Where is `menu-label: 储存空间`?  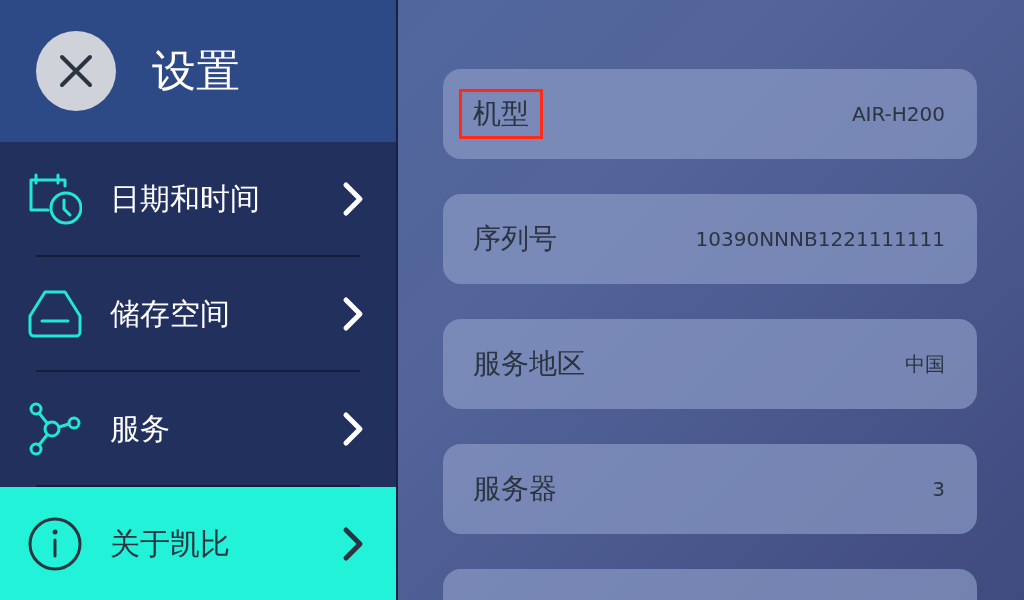
menu-label: 储存空间 is located at coordinates (170, 314).